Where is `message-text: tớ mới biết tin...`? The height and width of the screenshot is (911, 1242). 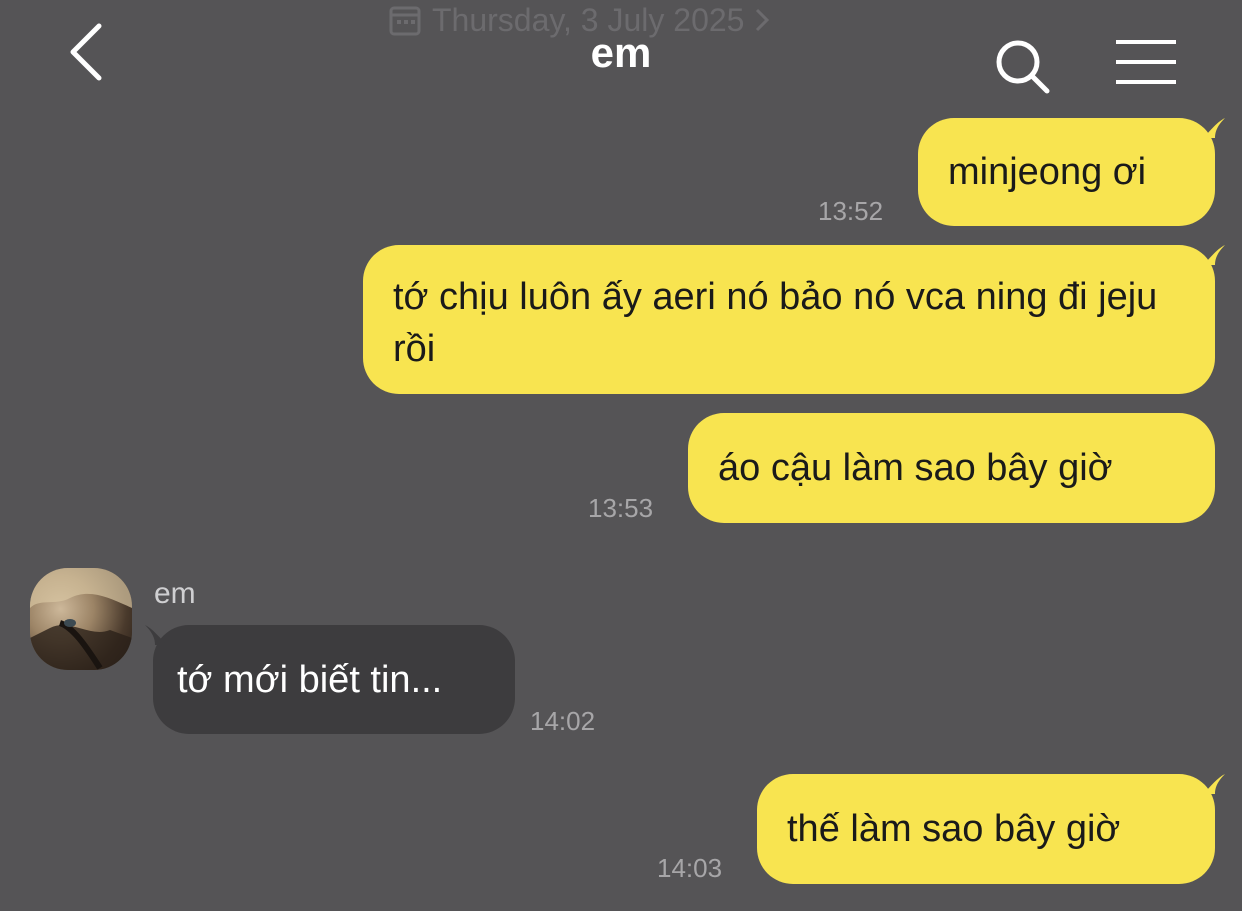 message-text: tớ mới biết tin... is located at coordinates (310, 679).